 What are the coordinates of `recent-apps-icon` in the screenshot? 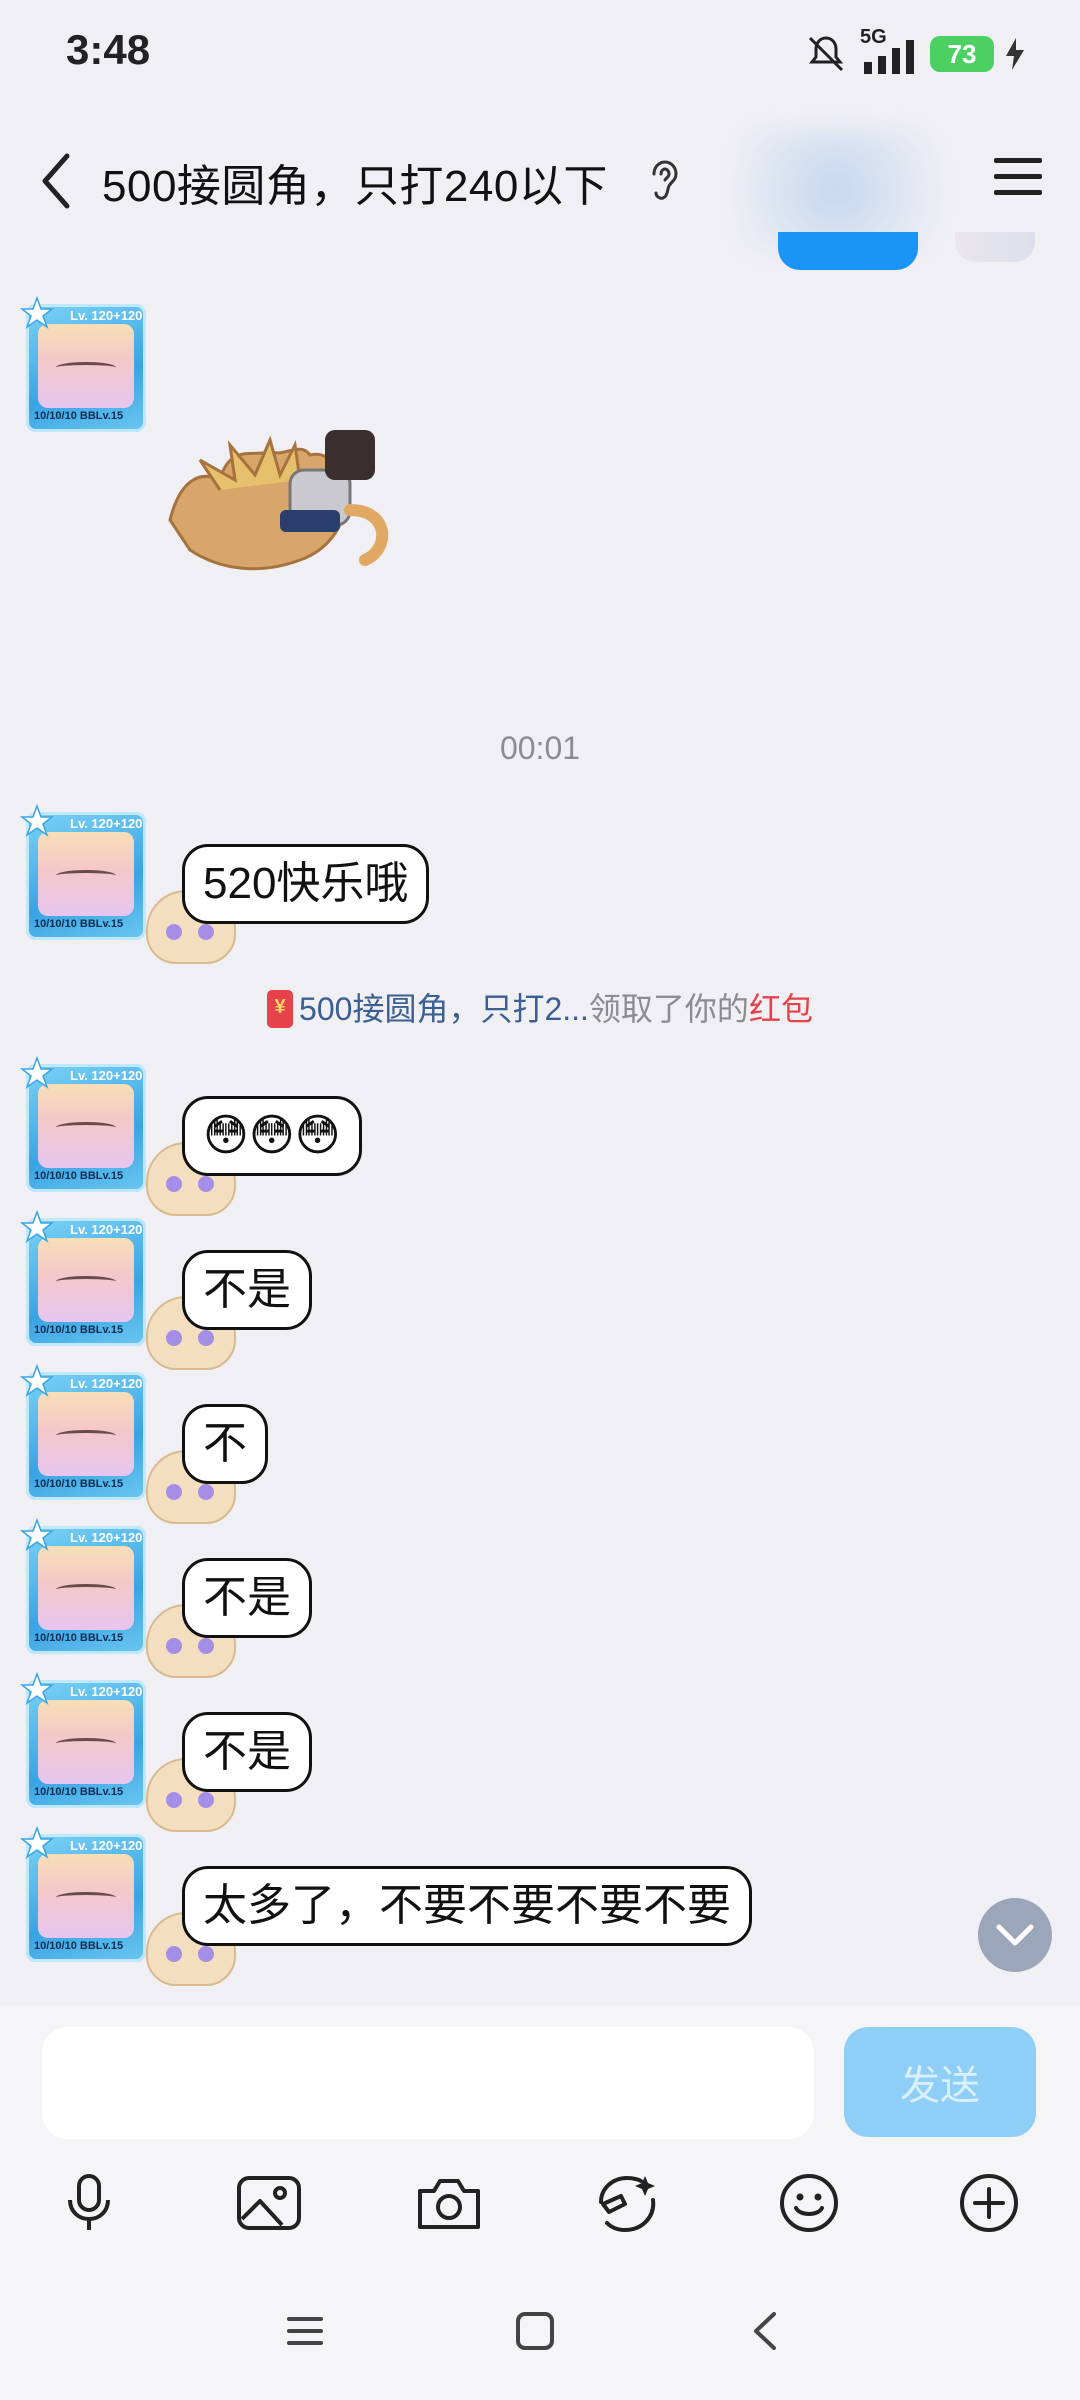 It's located at (305, 2331).